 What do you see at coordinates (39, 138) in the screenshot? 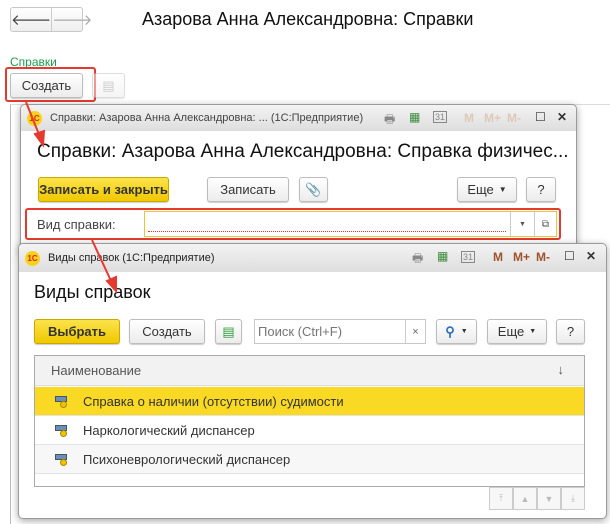
I see `arrow-1-head` at bounding box center [39, 138].